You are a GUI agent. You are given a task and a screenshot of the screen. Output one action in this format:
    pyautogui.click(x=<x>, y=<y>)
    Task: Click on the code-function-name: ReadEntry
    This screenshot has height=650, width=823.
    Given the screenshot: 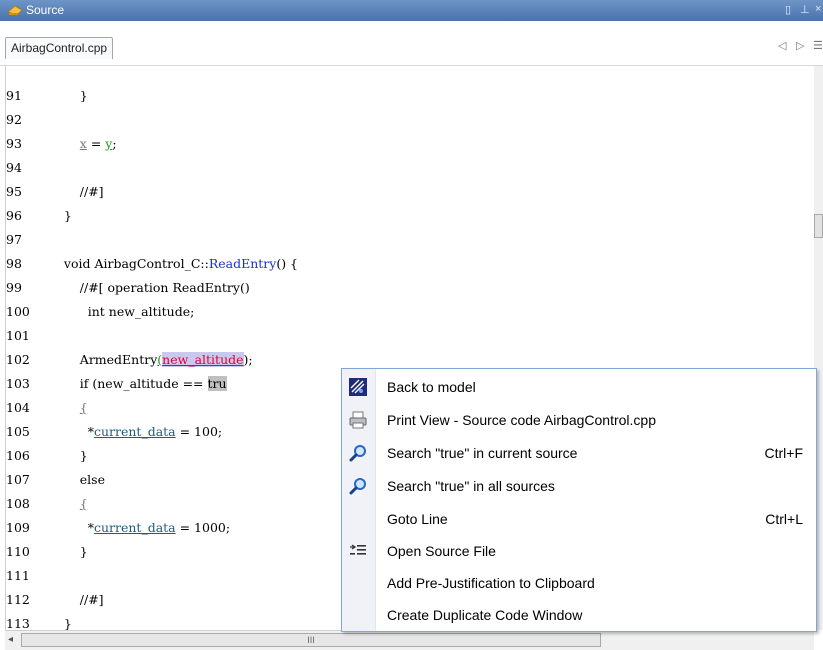 What is the action you would take?
    pyautogui.click(x=243, y=263)
    